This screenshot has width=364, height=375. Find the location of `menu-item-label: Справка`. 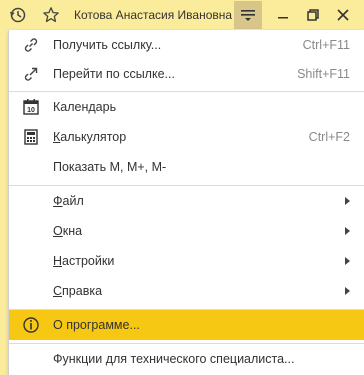

menu-item-label: Справка is located at coordinates (78, 291).